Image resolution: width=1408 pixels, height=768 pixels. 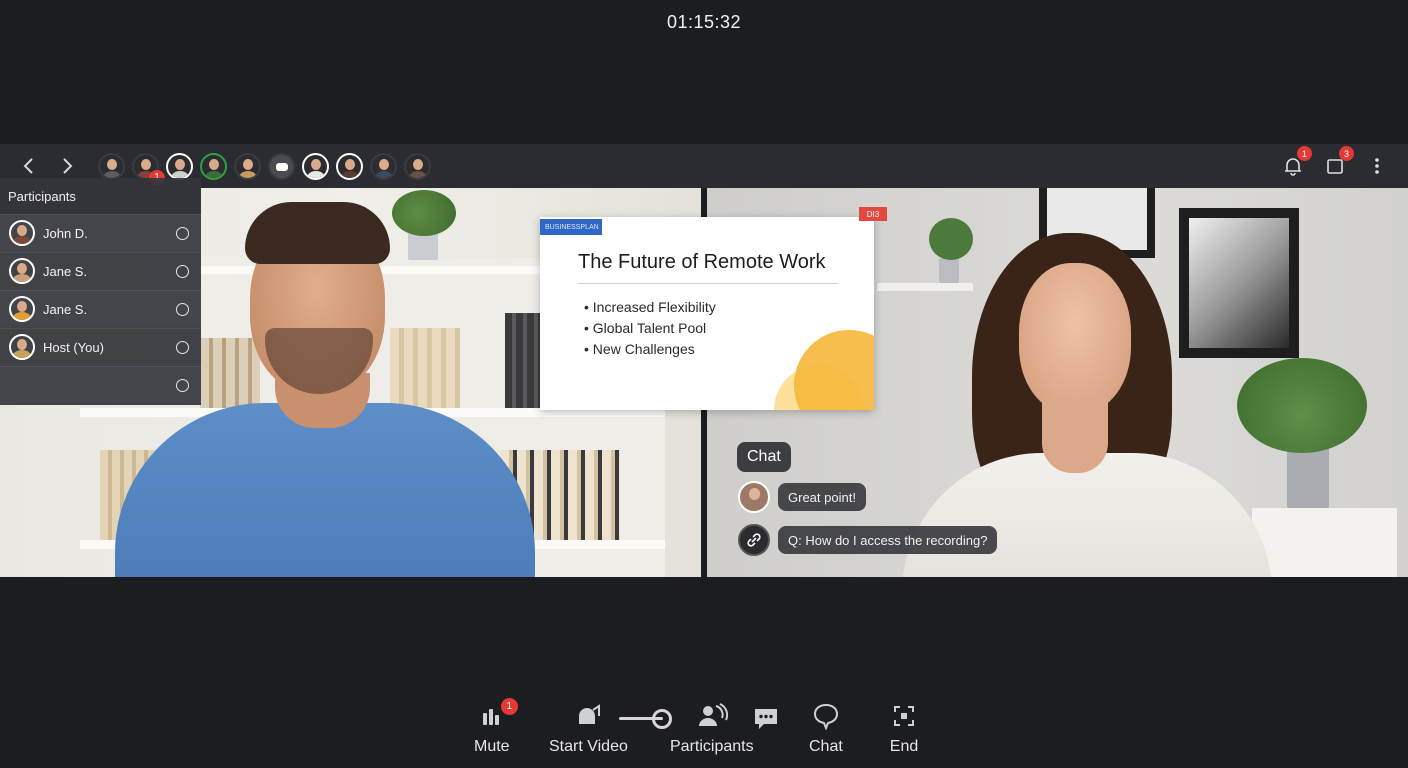 What do you see at coordinates (834, 370) in the screenshot?
I see `slide-decoration` at bounding box center [834, 370].